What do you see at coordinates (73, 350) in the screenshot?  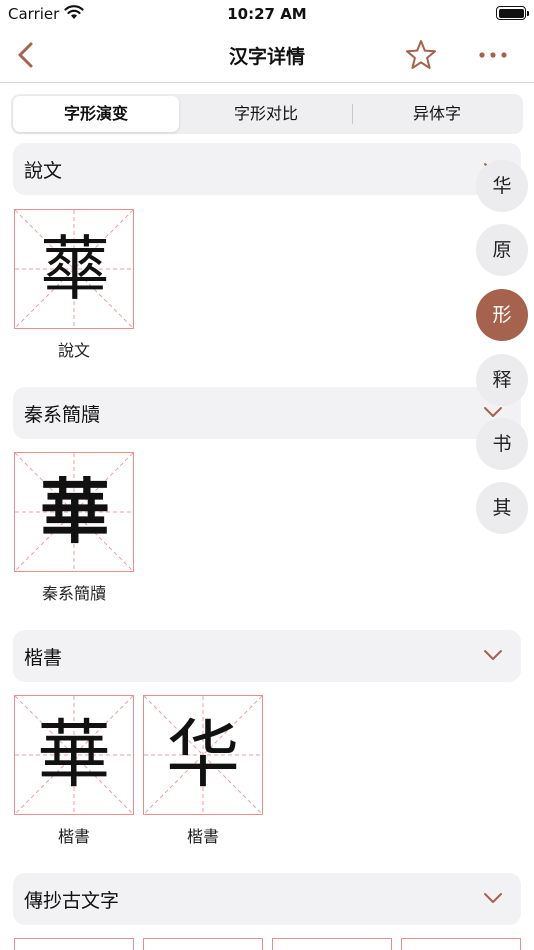 I see `glyph-label: 說文` at bounding box center [73, 350].